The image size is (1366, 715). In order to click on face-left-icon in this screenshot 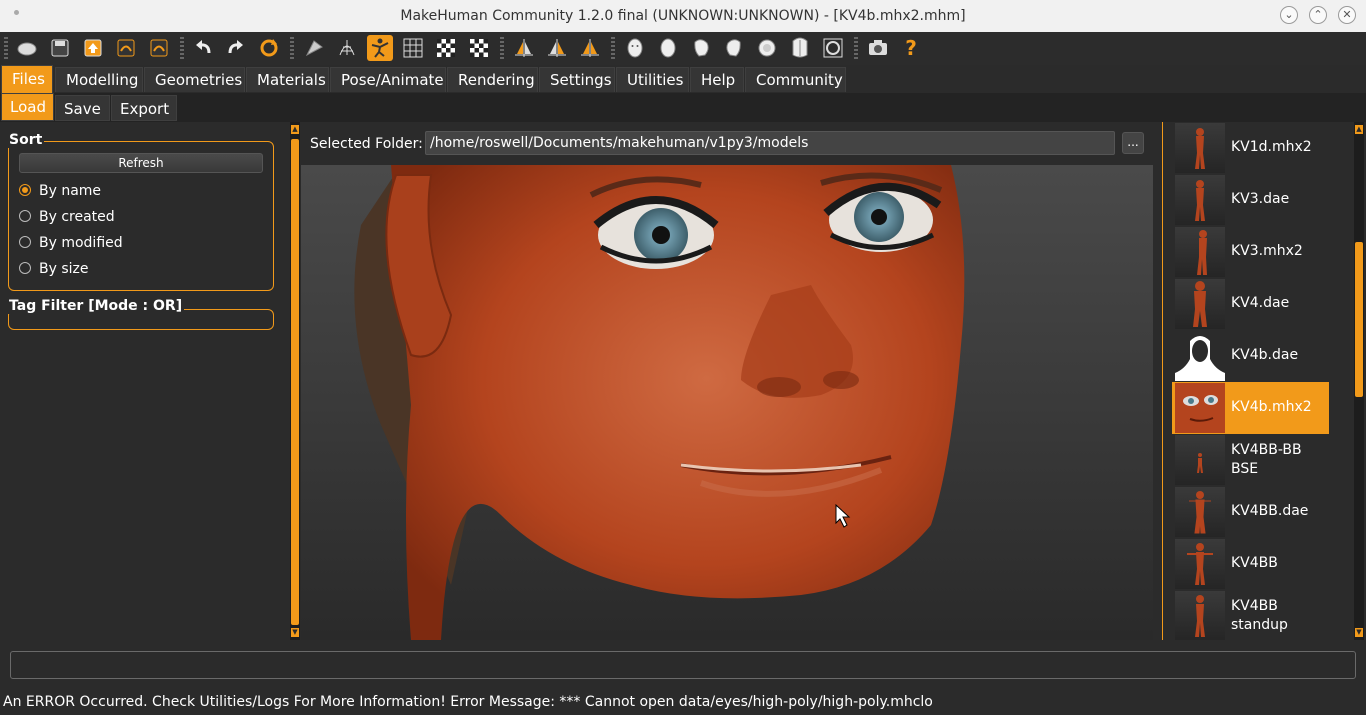, I will do `click(701, 48)`.